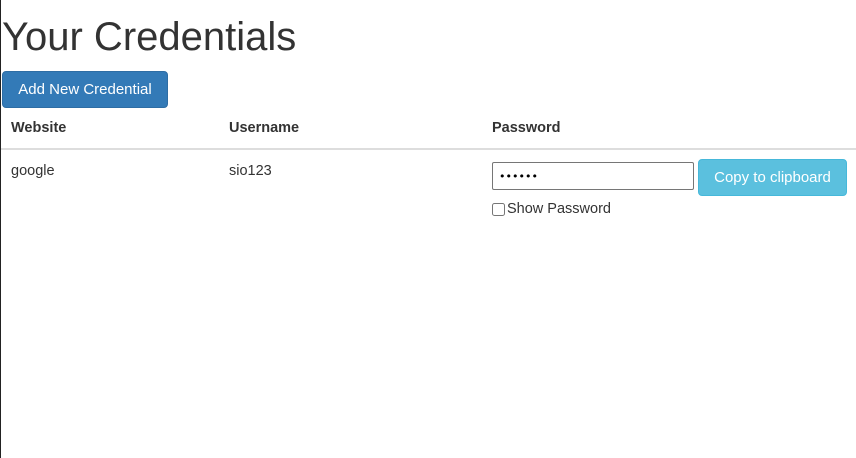 Image resolution: width=856 pixels, height=458 pixels. I want to click on page-title: Your Credentials, so click(149, 37).